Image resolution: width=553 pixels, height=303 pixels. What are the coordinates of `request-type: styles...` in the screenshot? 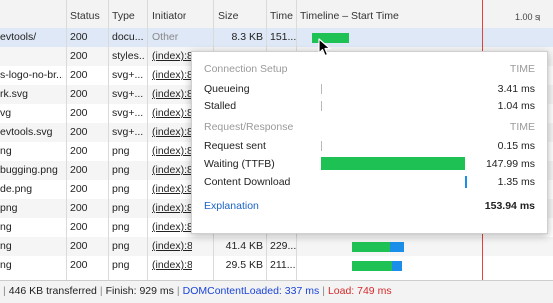 It's located at (128, 56).